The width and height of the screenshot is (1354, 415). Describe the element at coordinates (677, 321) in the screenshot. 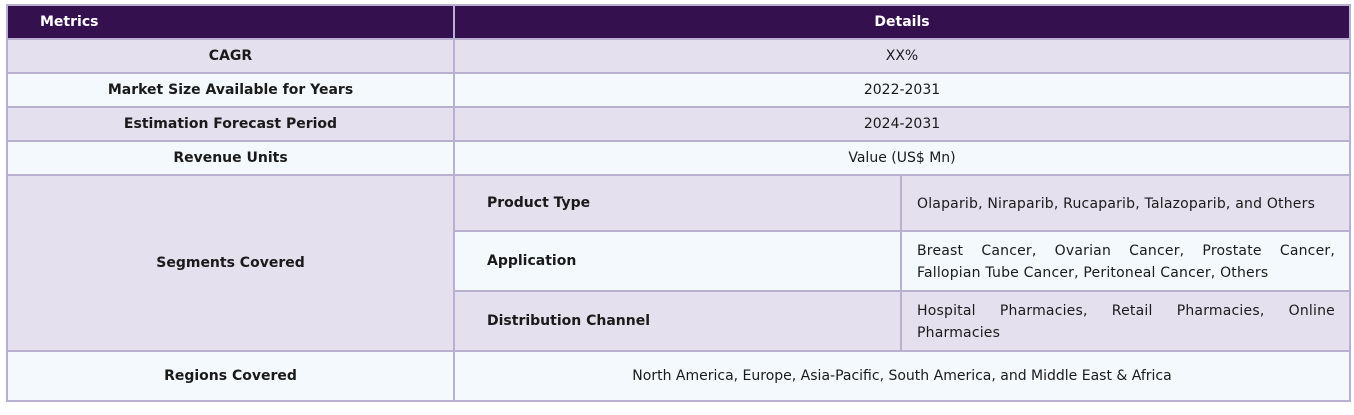

I see `segment-name-distribution-channel: Distribution Channel` at that location.